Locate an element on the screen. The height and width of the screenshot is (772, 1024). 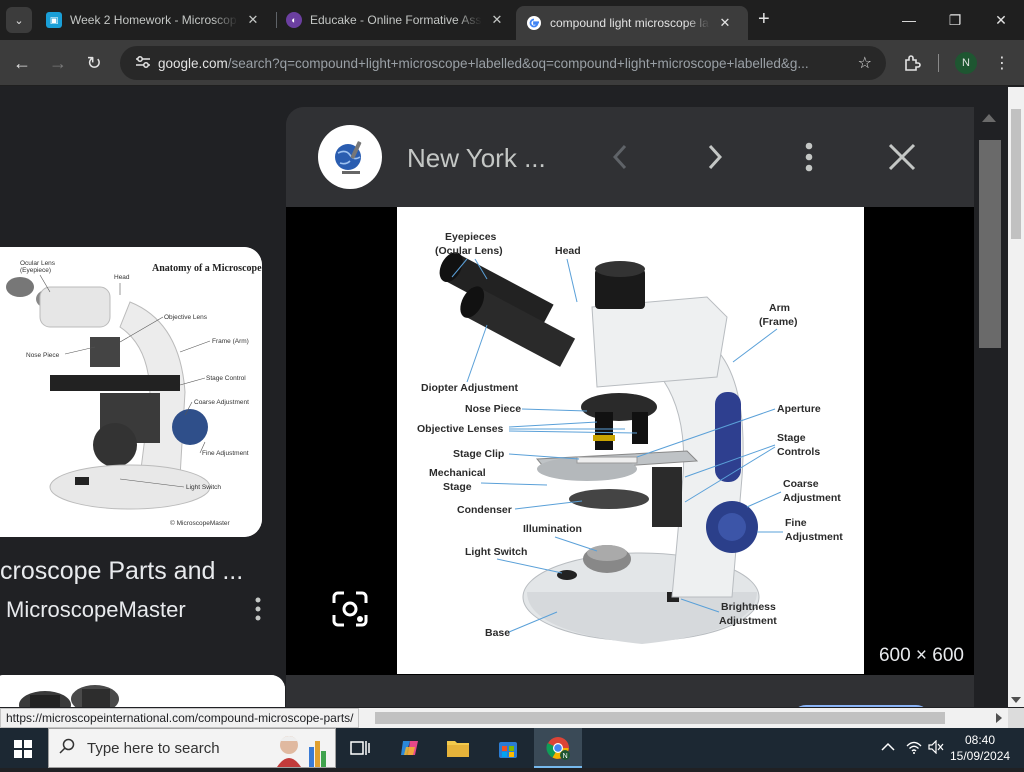
previous-image-button is located at coordinates (620, 157).